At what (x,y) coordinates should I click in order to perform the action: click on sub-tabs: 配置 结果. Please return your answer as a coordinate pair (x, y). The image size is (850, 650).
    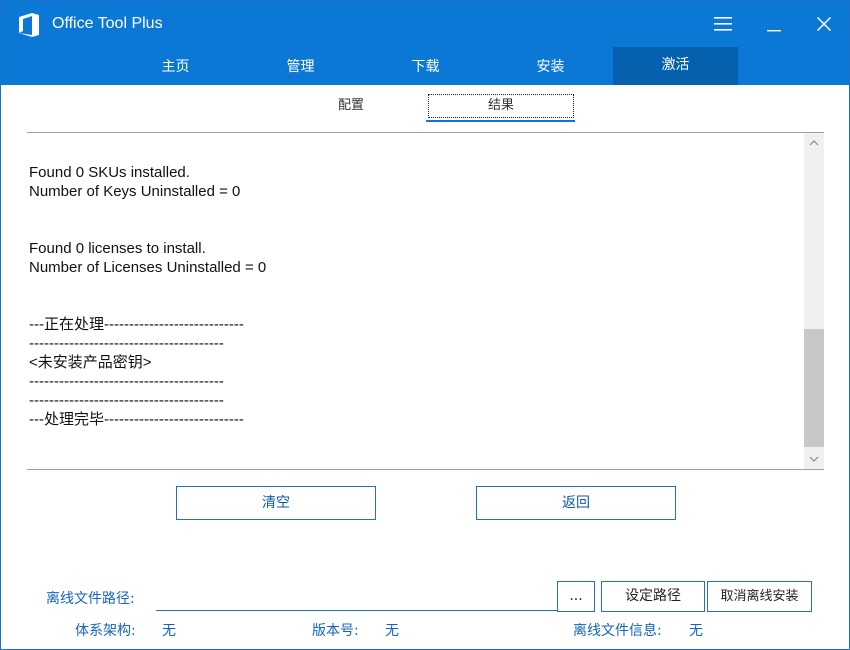
    Looking at the image, I should click on (425, 108).